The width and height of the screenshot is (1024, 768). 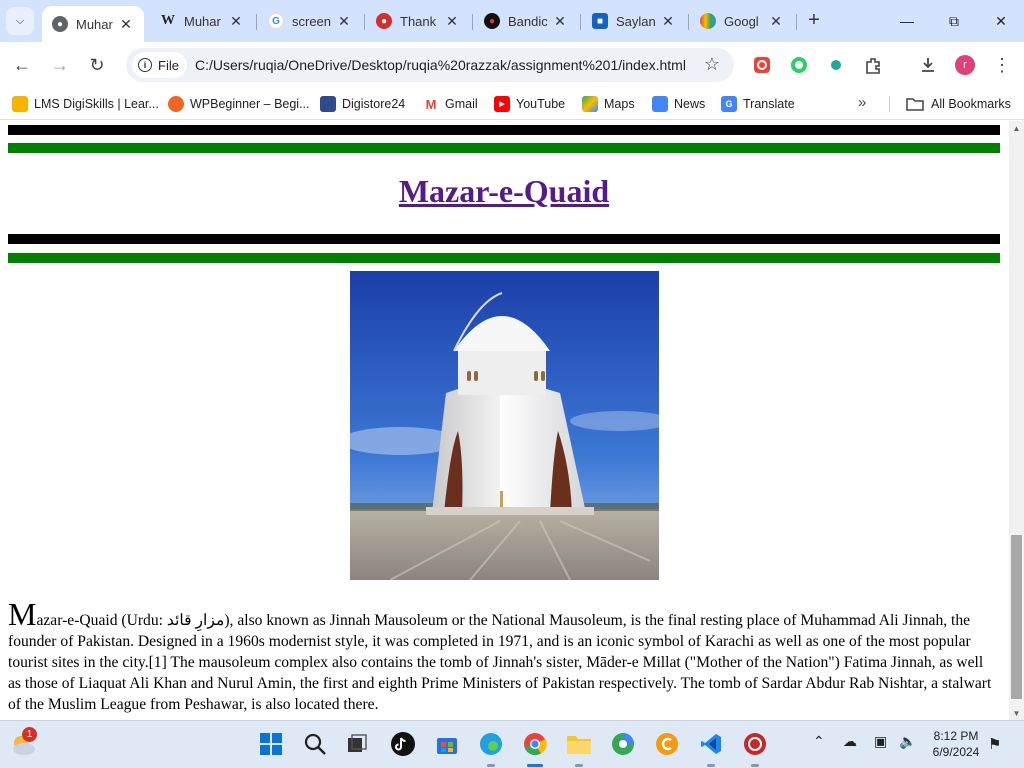 I want to click on tab-title: Saylan, so click(x=636, y=21).